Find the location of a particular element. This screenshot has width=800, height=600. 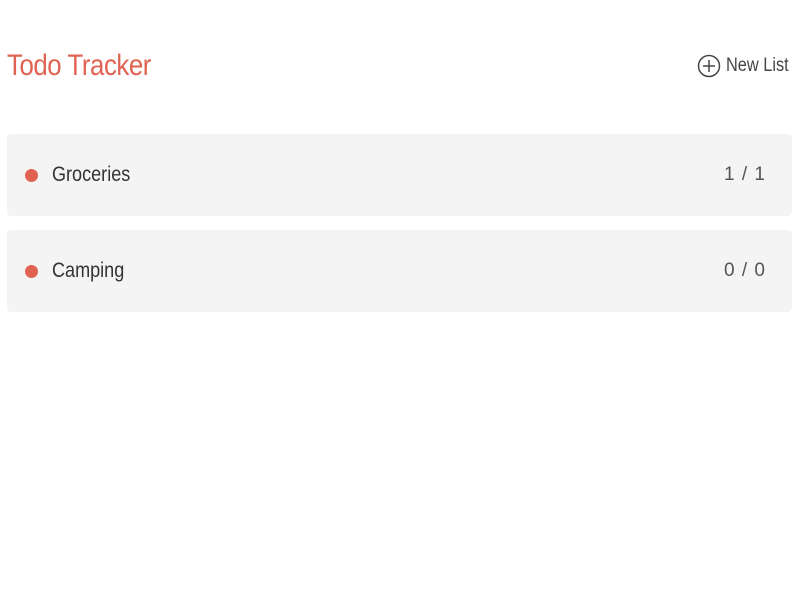

list-name: Groceries is located at coordinates (91, 174).